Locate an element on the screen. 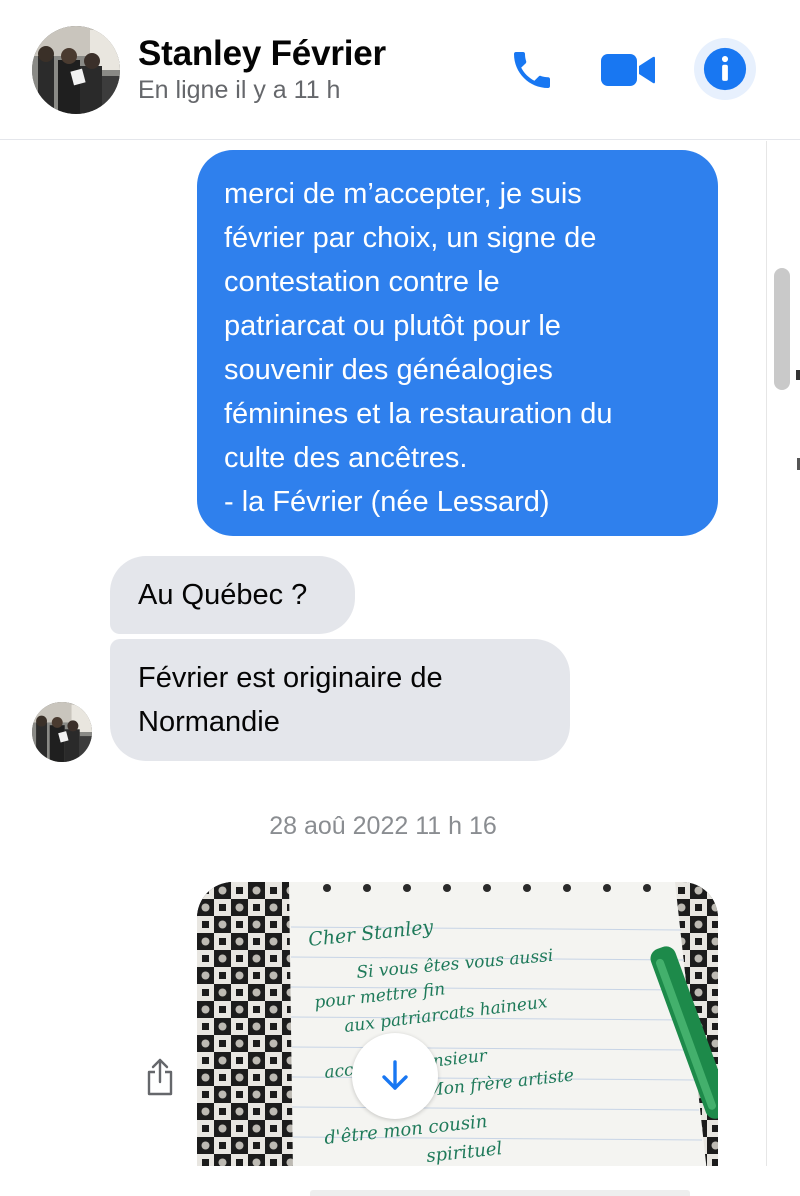 This screenshot has width=800, height=1196. online-status: En ligne il y a 11 h is located at coordinates (239, 90).